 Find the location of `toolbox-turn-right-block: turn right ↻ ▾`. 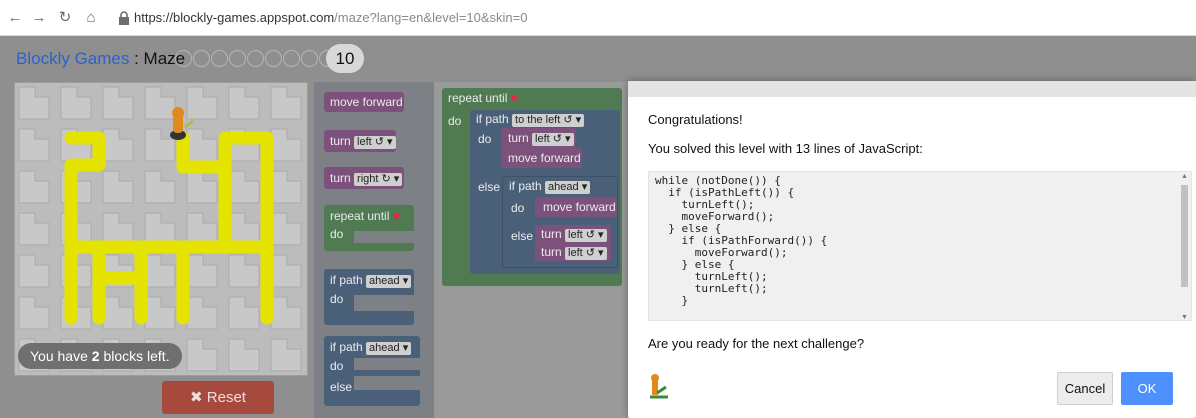

toolbox-turn-right-block: turn right ↻ ▾ is located at coordinates (364, 178).